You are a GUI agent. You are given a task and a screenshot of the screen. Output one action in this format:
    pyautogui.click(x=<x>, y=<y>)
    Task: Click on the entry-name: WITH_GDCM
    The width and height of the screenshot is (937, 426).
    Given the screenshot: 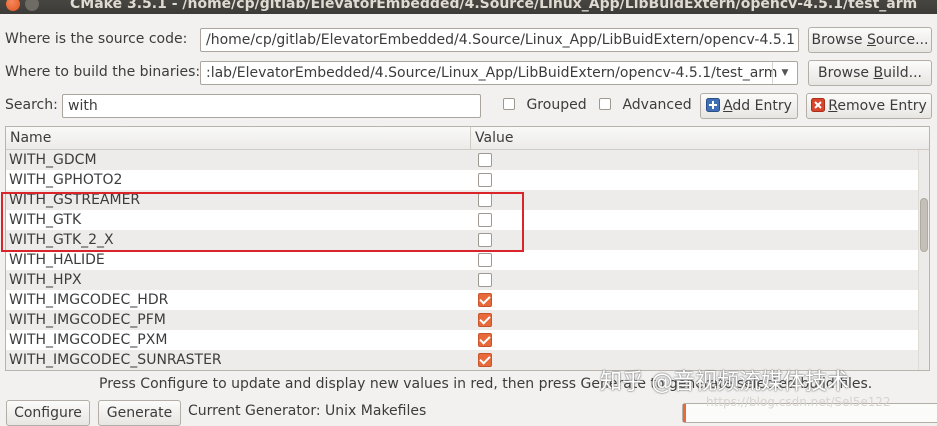 What is the action you would take?
    pyautogui.click(x=53, y=160)
    